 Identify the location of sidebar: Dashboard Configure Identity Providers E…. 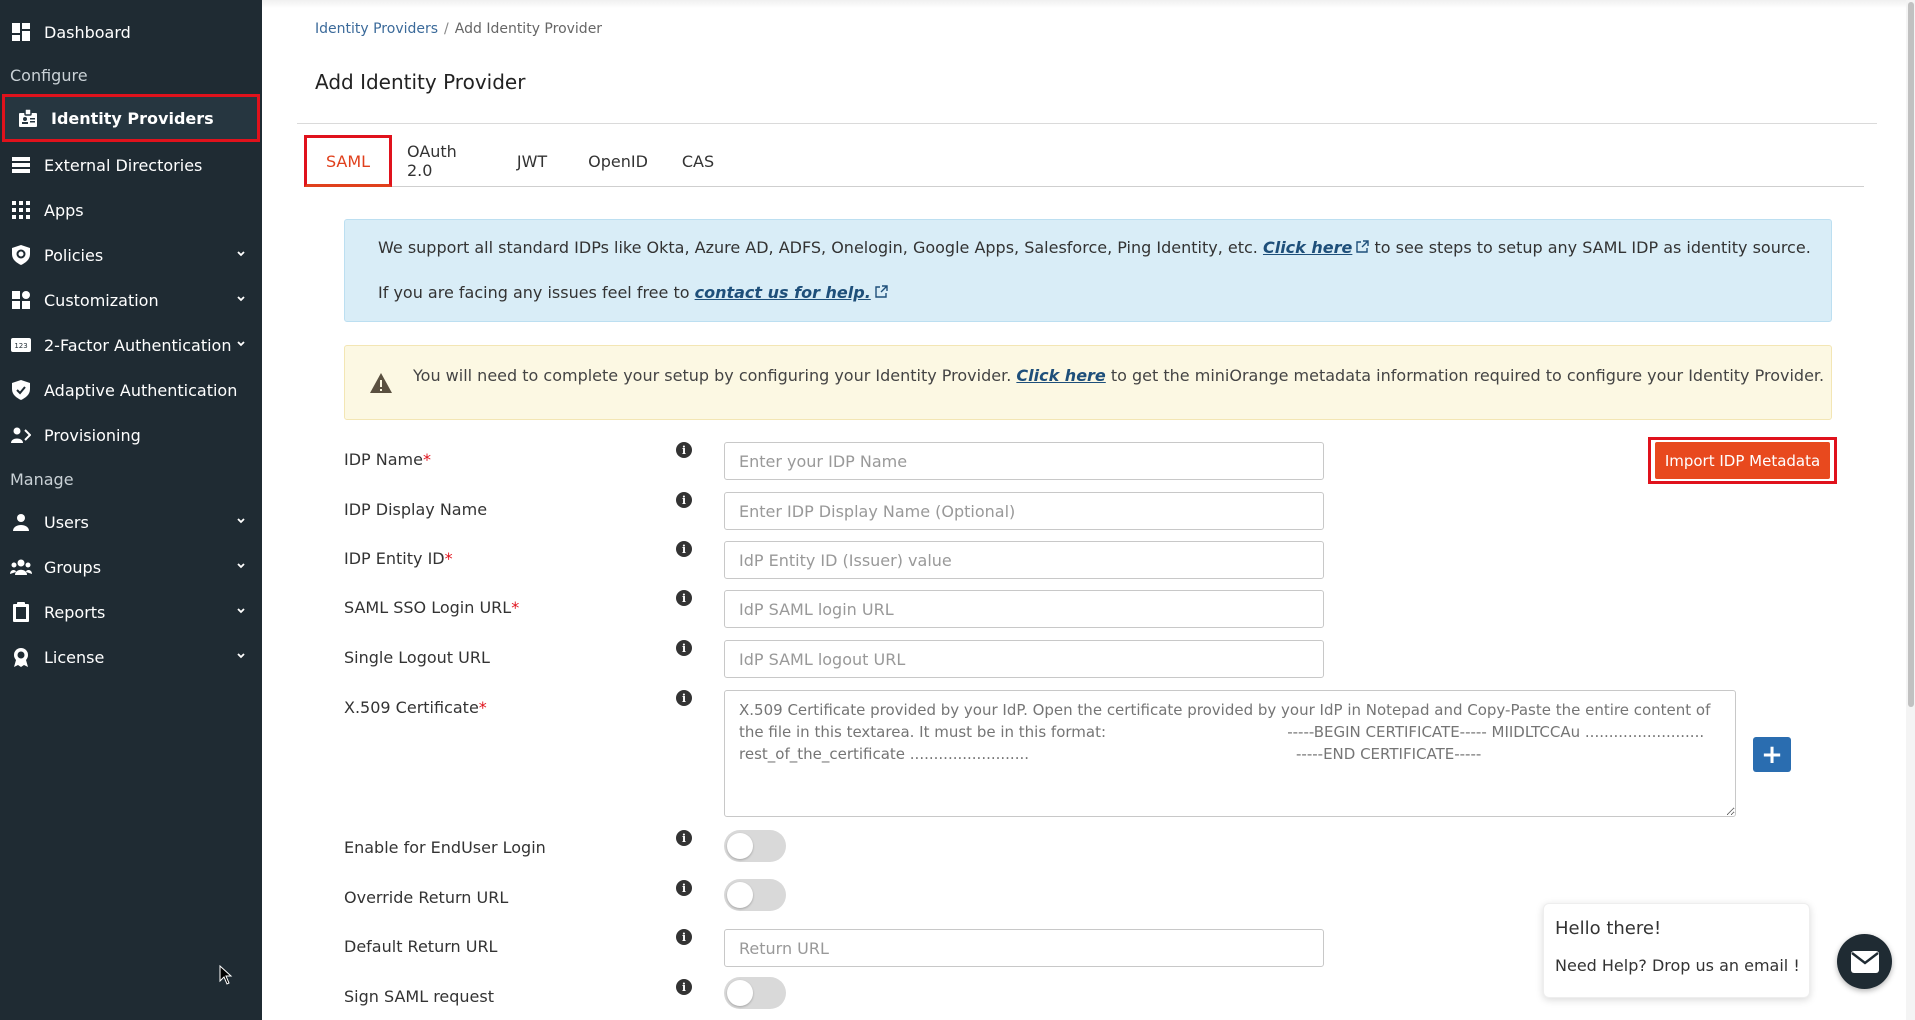
(131, 510).